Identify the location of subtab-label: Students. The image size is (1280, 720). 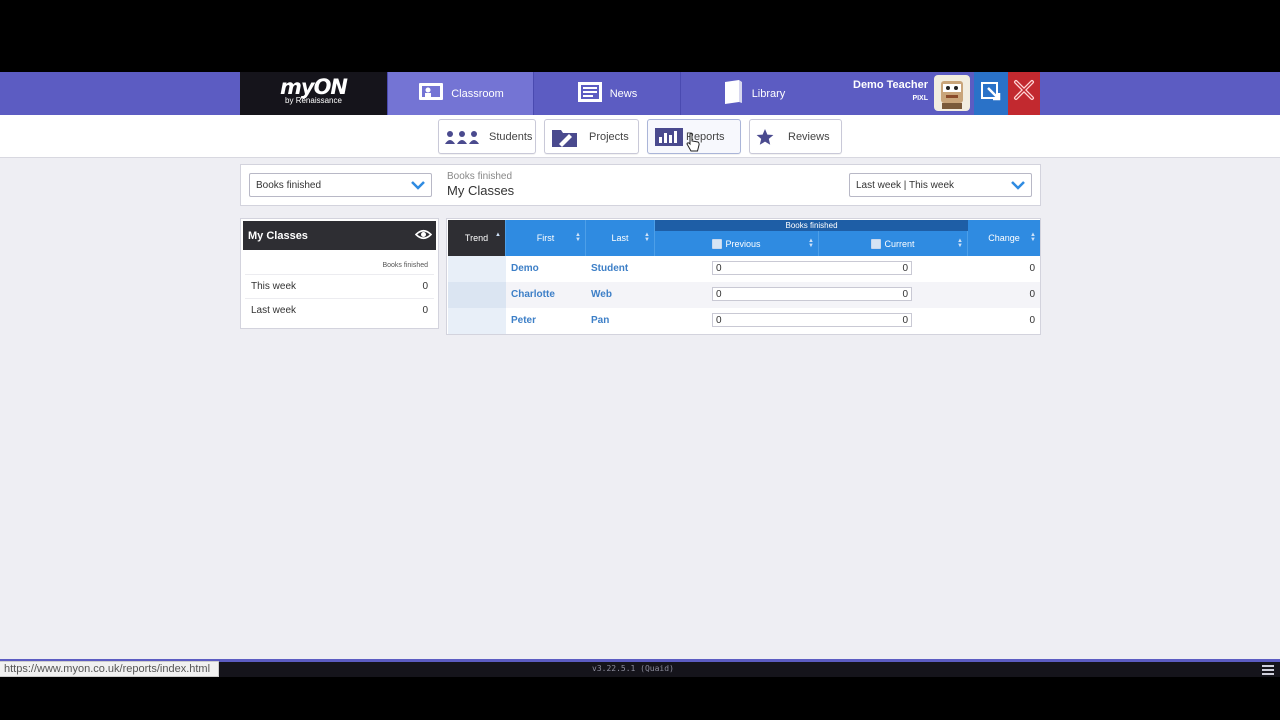
(511, 136).